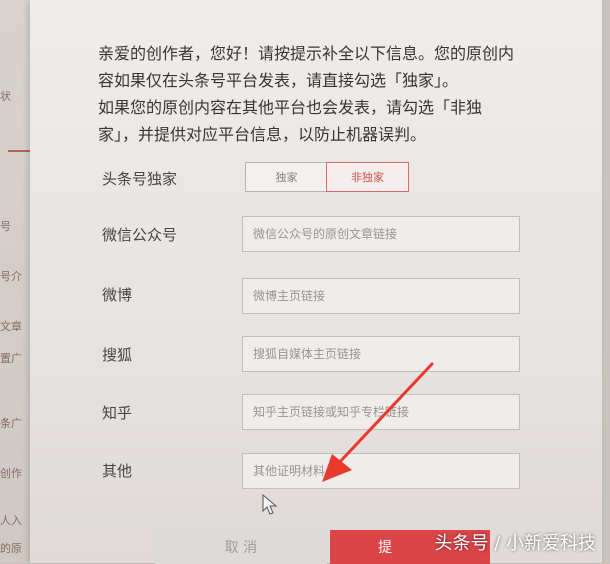 Image resolution: width=610 pixels, height=564 pixels. What do you see at coordinates (515, 543) in the screenshot?
I see `watermark: 头条号 / 小新爱科技` at bounding box center [515, 543].